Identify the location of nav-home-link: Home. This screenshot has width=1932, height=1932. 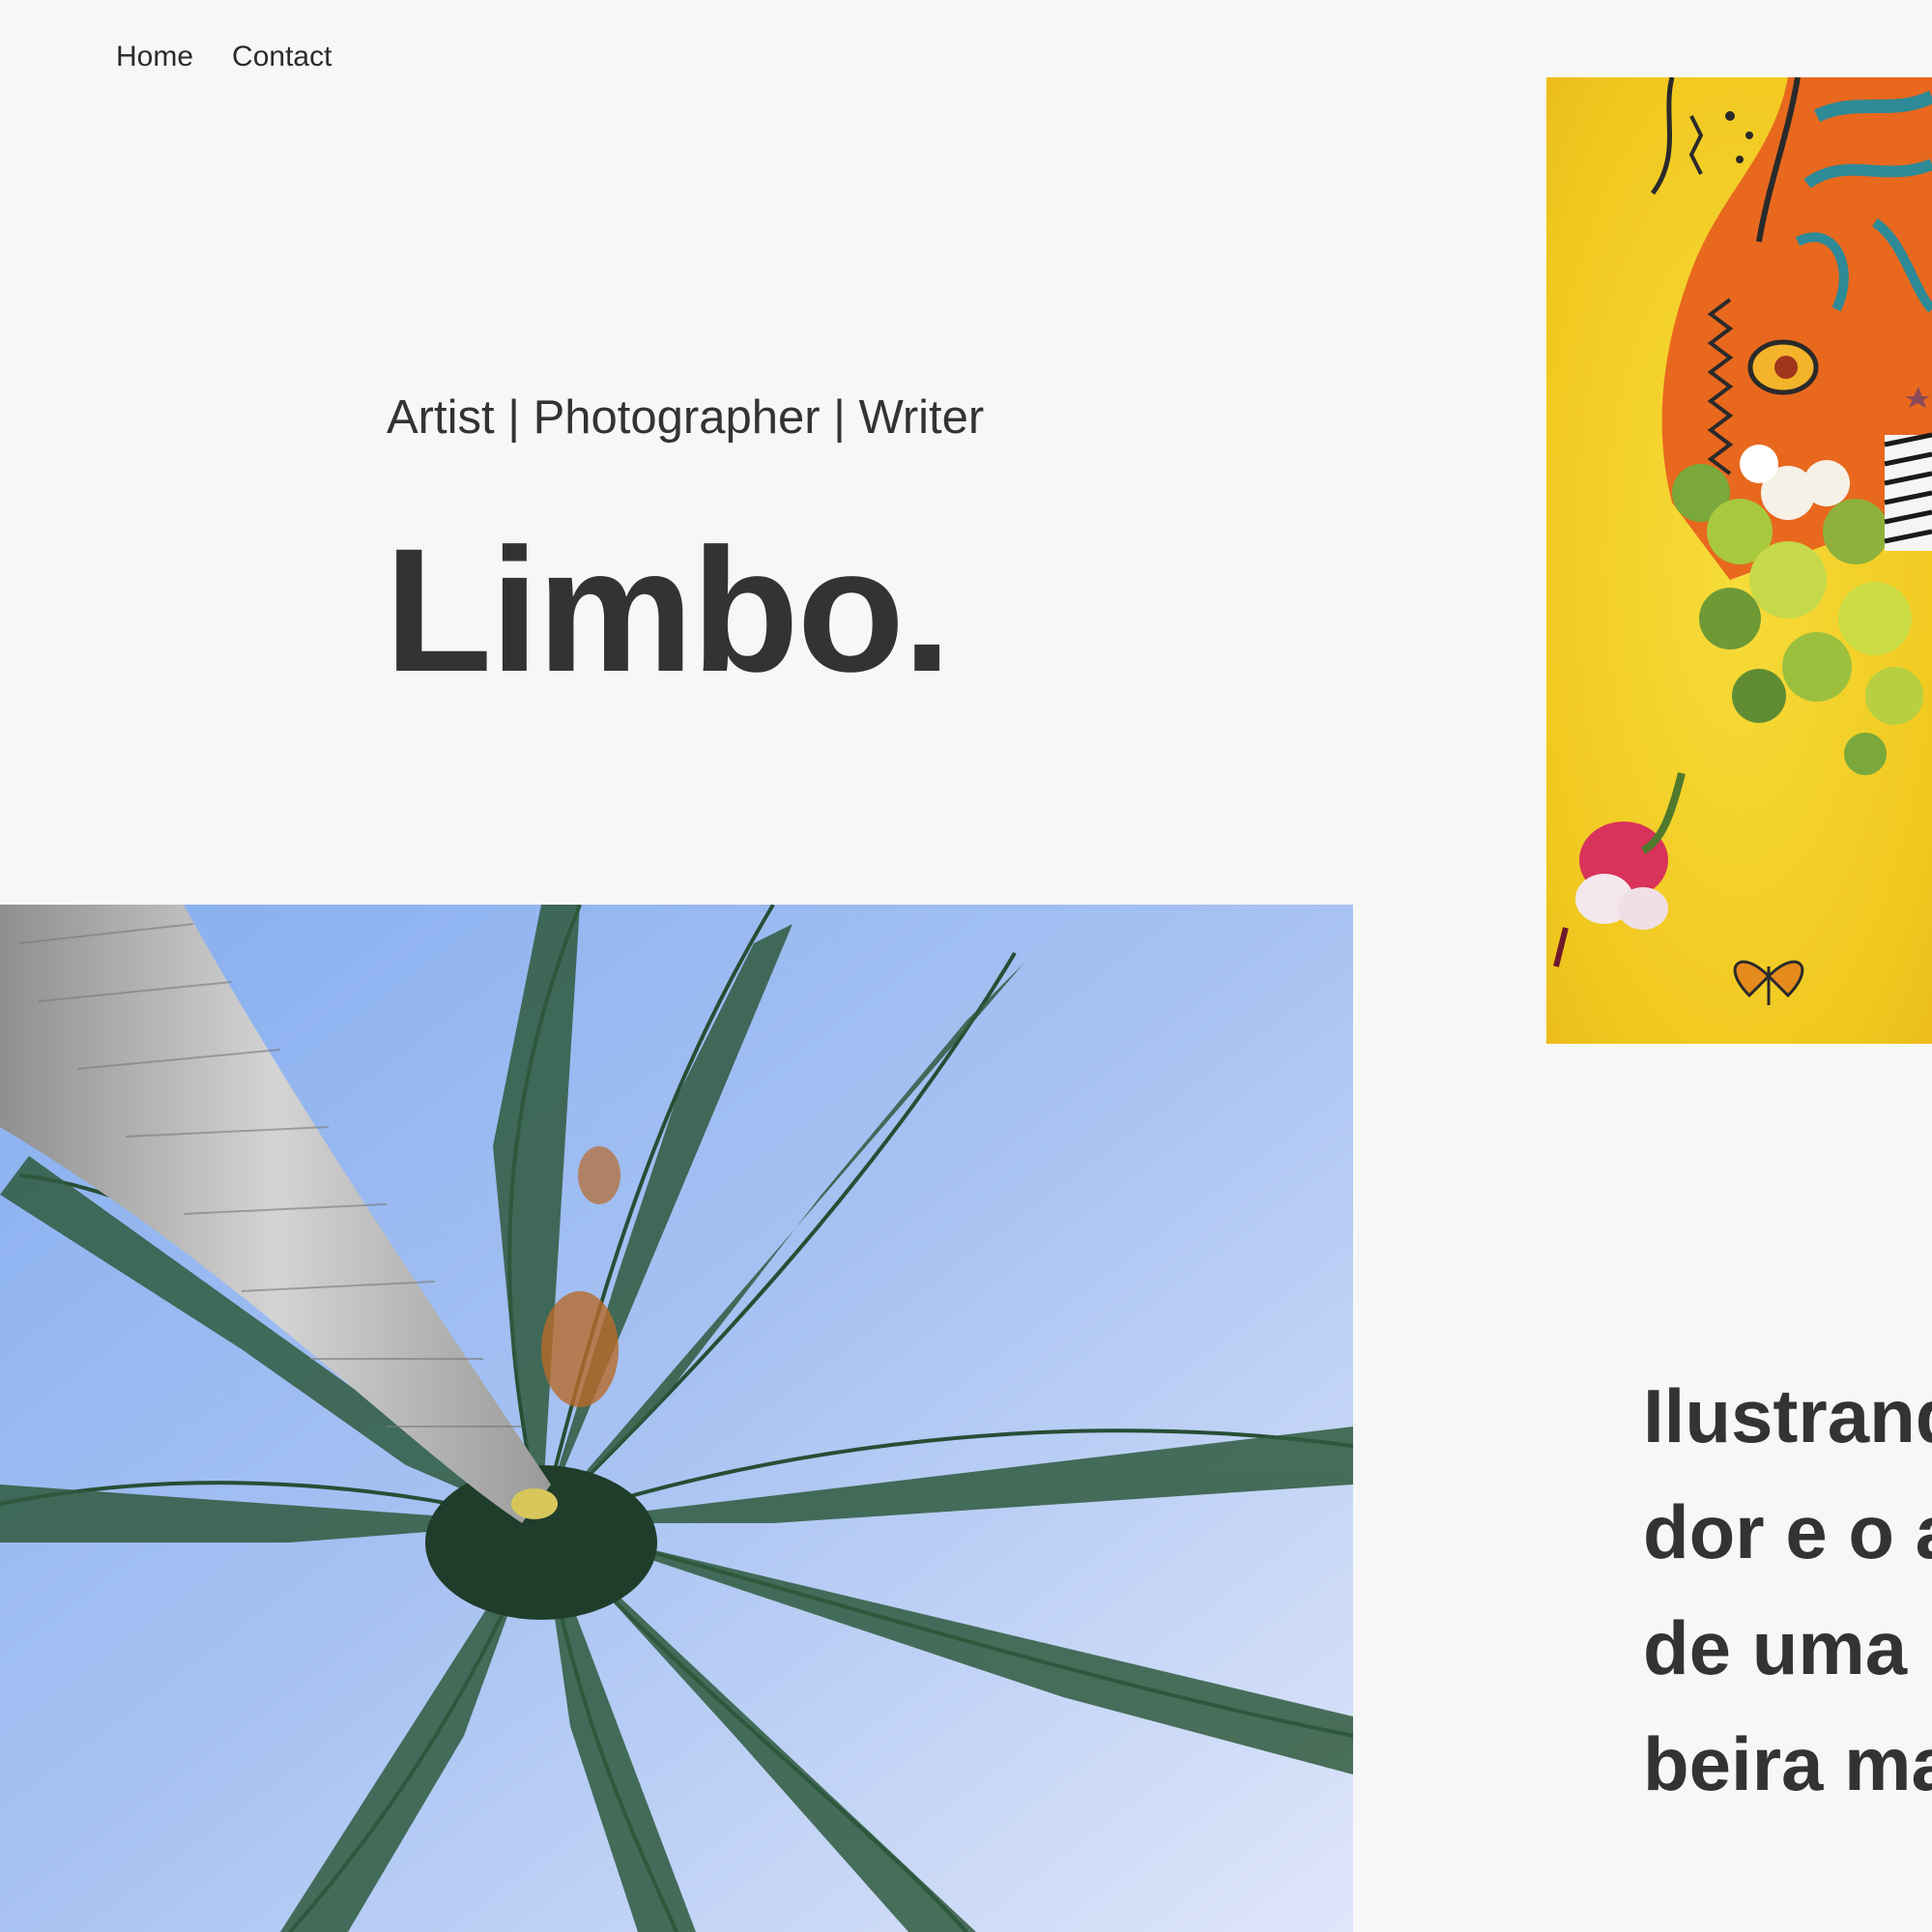
(154, 58).